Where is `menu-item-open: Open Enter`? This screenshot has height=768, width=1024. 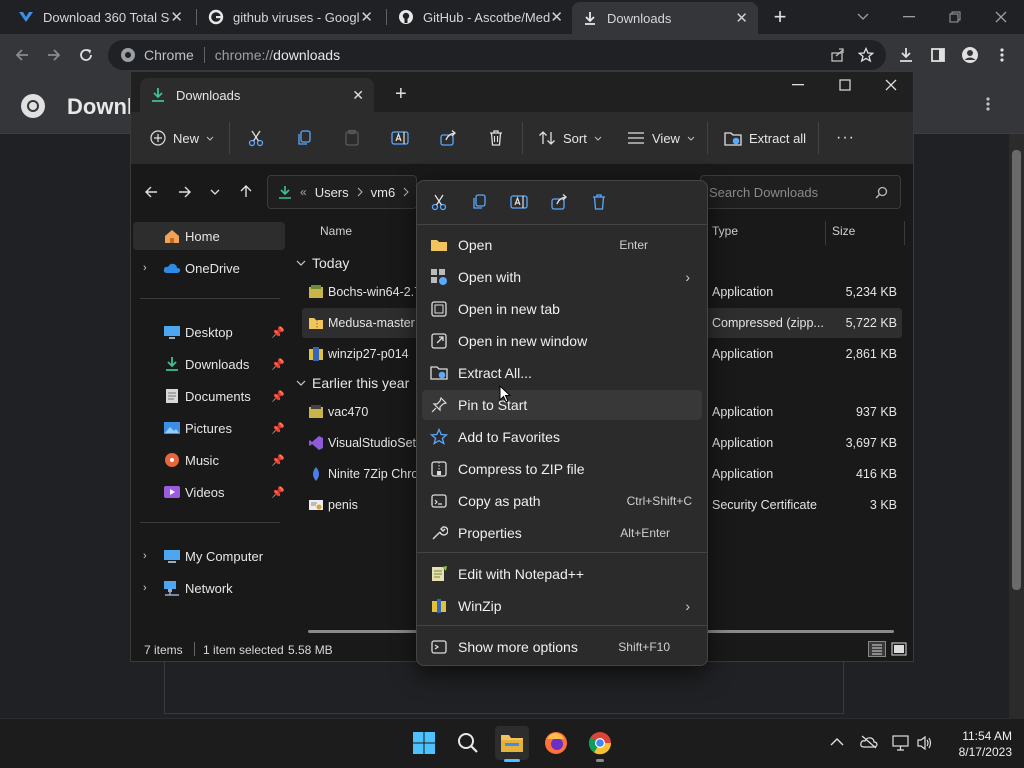
menu-item-open: Open Enter is located at coordinates (562, 245).